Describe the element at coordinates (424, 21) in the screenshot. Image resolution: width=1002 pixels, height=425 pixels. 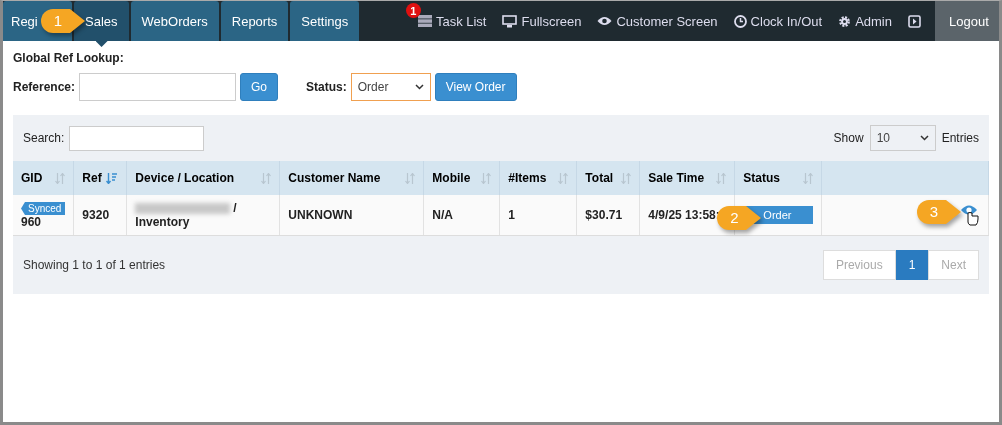
I see `server-icon` at that location.